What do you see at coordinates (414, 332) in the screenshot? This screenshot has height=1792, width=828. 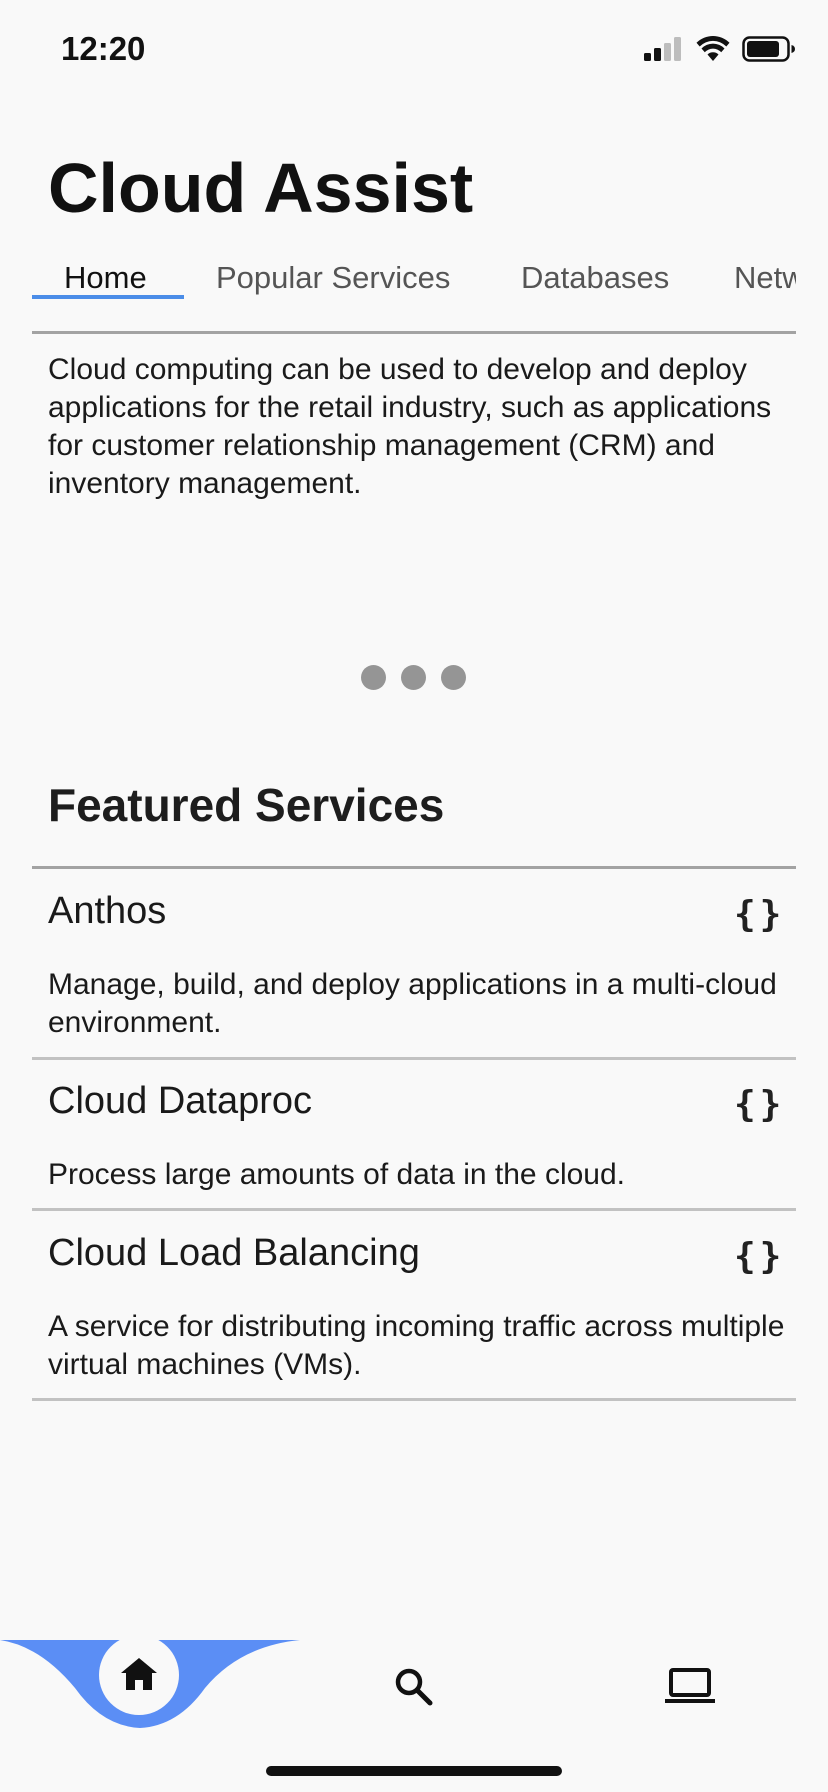 I see `tab-divider` at bounding box center [414, 332].